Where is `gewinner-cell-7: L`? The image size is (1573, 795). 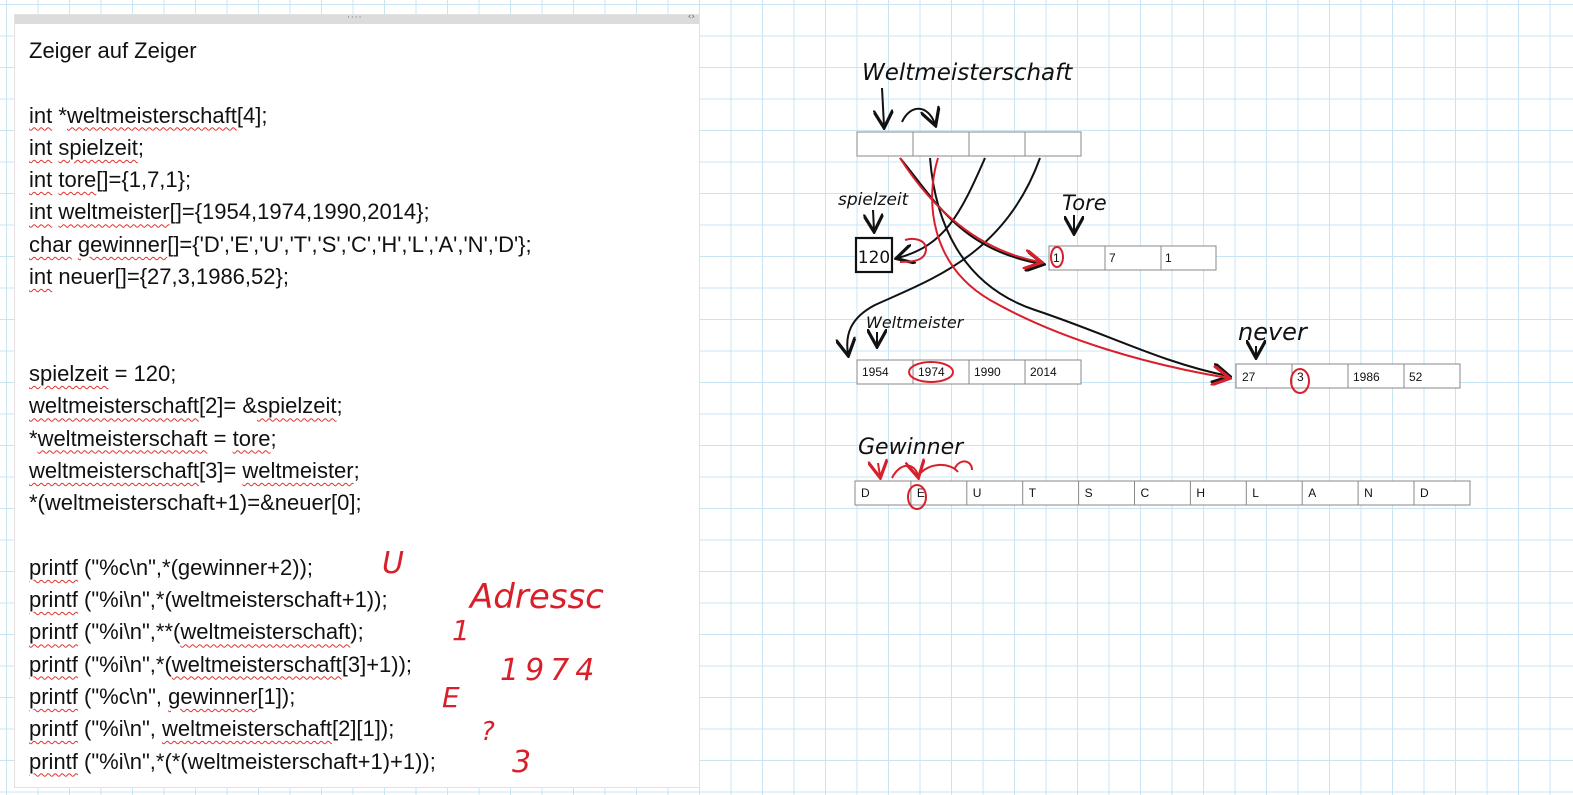
gewinner-cell-7: L is located at coordinates (1255, 493).